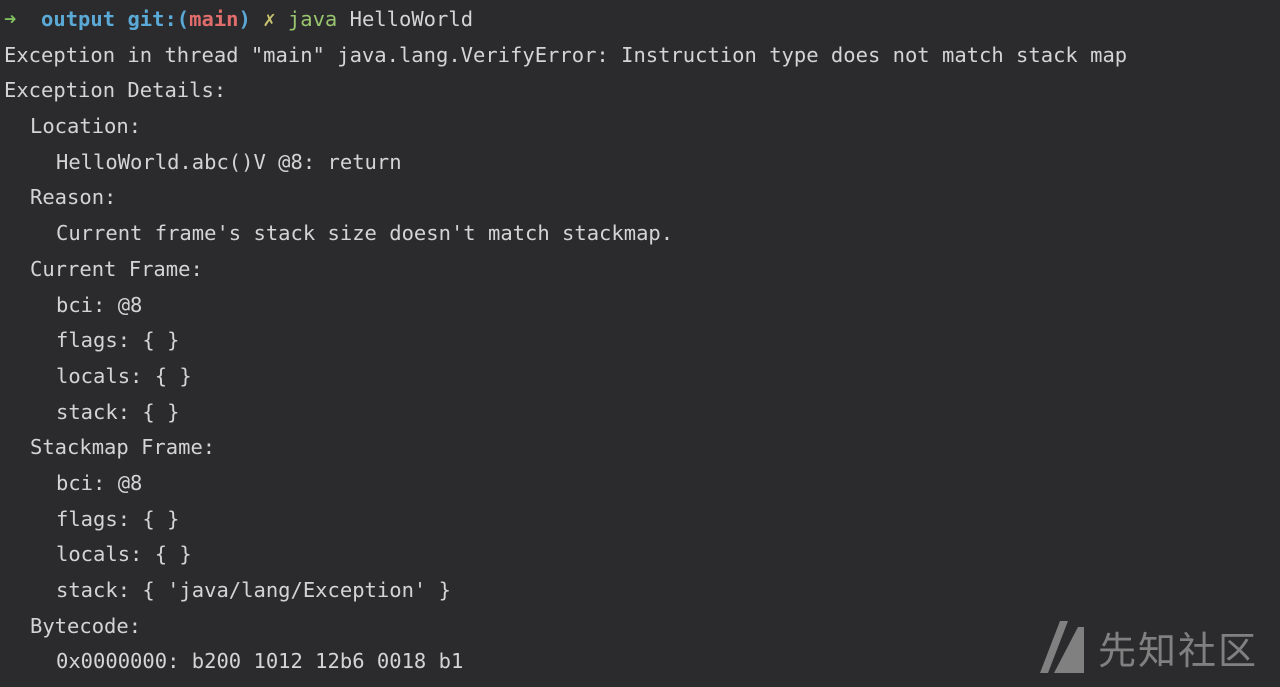 This screenshot has width=1280, height=687. What do you see at coordinates (1177, 650) in the screenshot?
I see `watermark-text: 先知社区` at bounding box center [1177, 650].